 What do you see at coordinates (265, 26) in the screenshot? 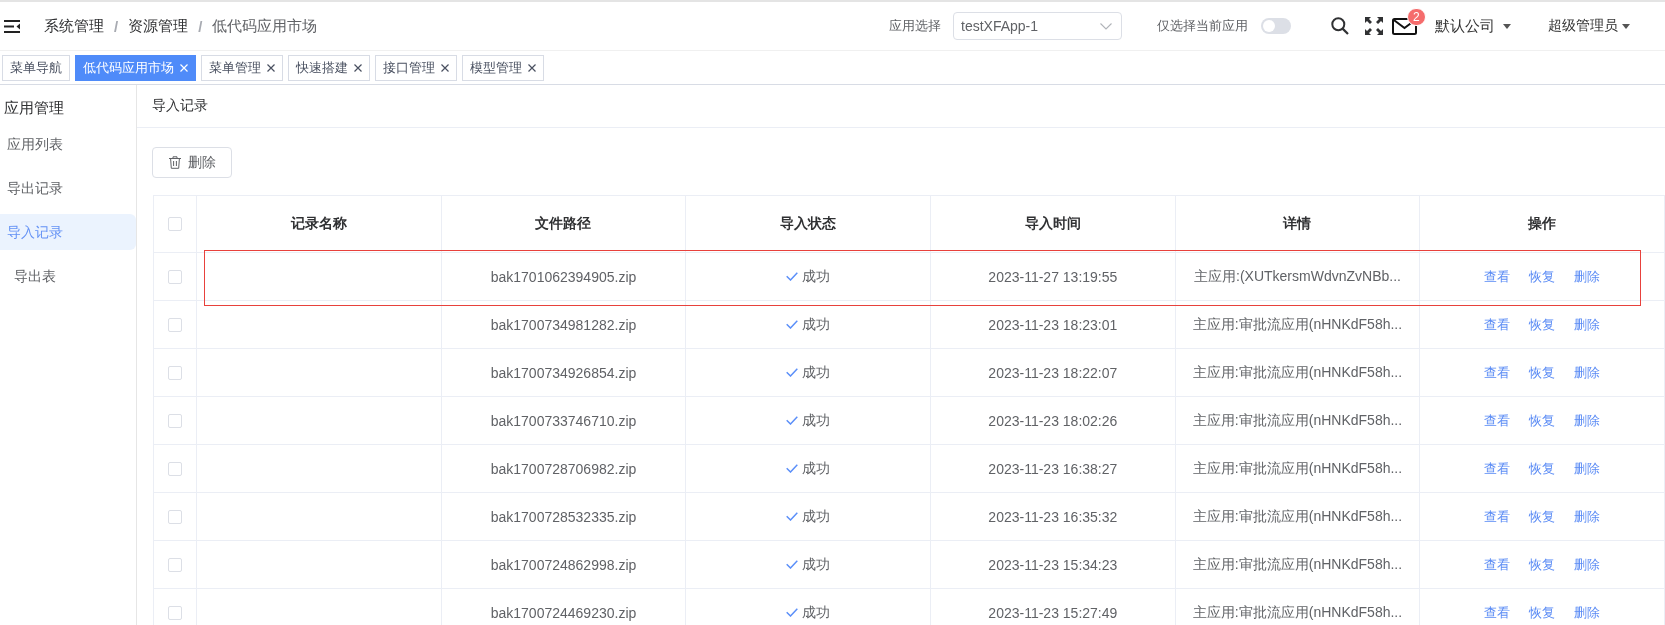
I see `breadcrumb-current: 低代码应用市场` at bounding box center [265, 26].